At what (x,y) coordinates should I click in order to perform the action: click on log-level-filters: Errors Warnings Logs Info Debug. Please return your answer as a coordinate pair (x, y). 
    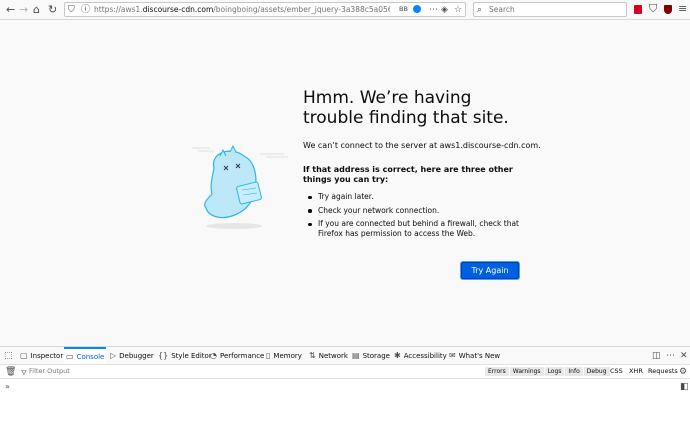
    Looking at the image, I should click on (548, 371).